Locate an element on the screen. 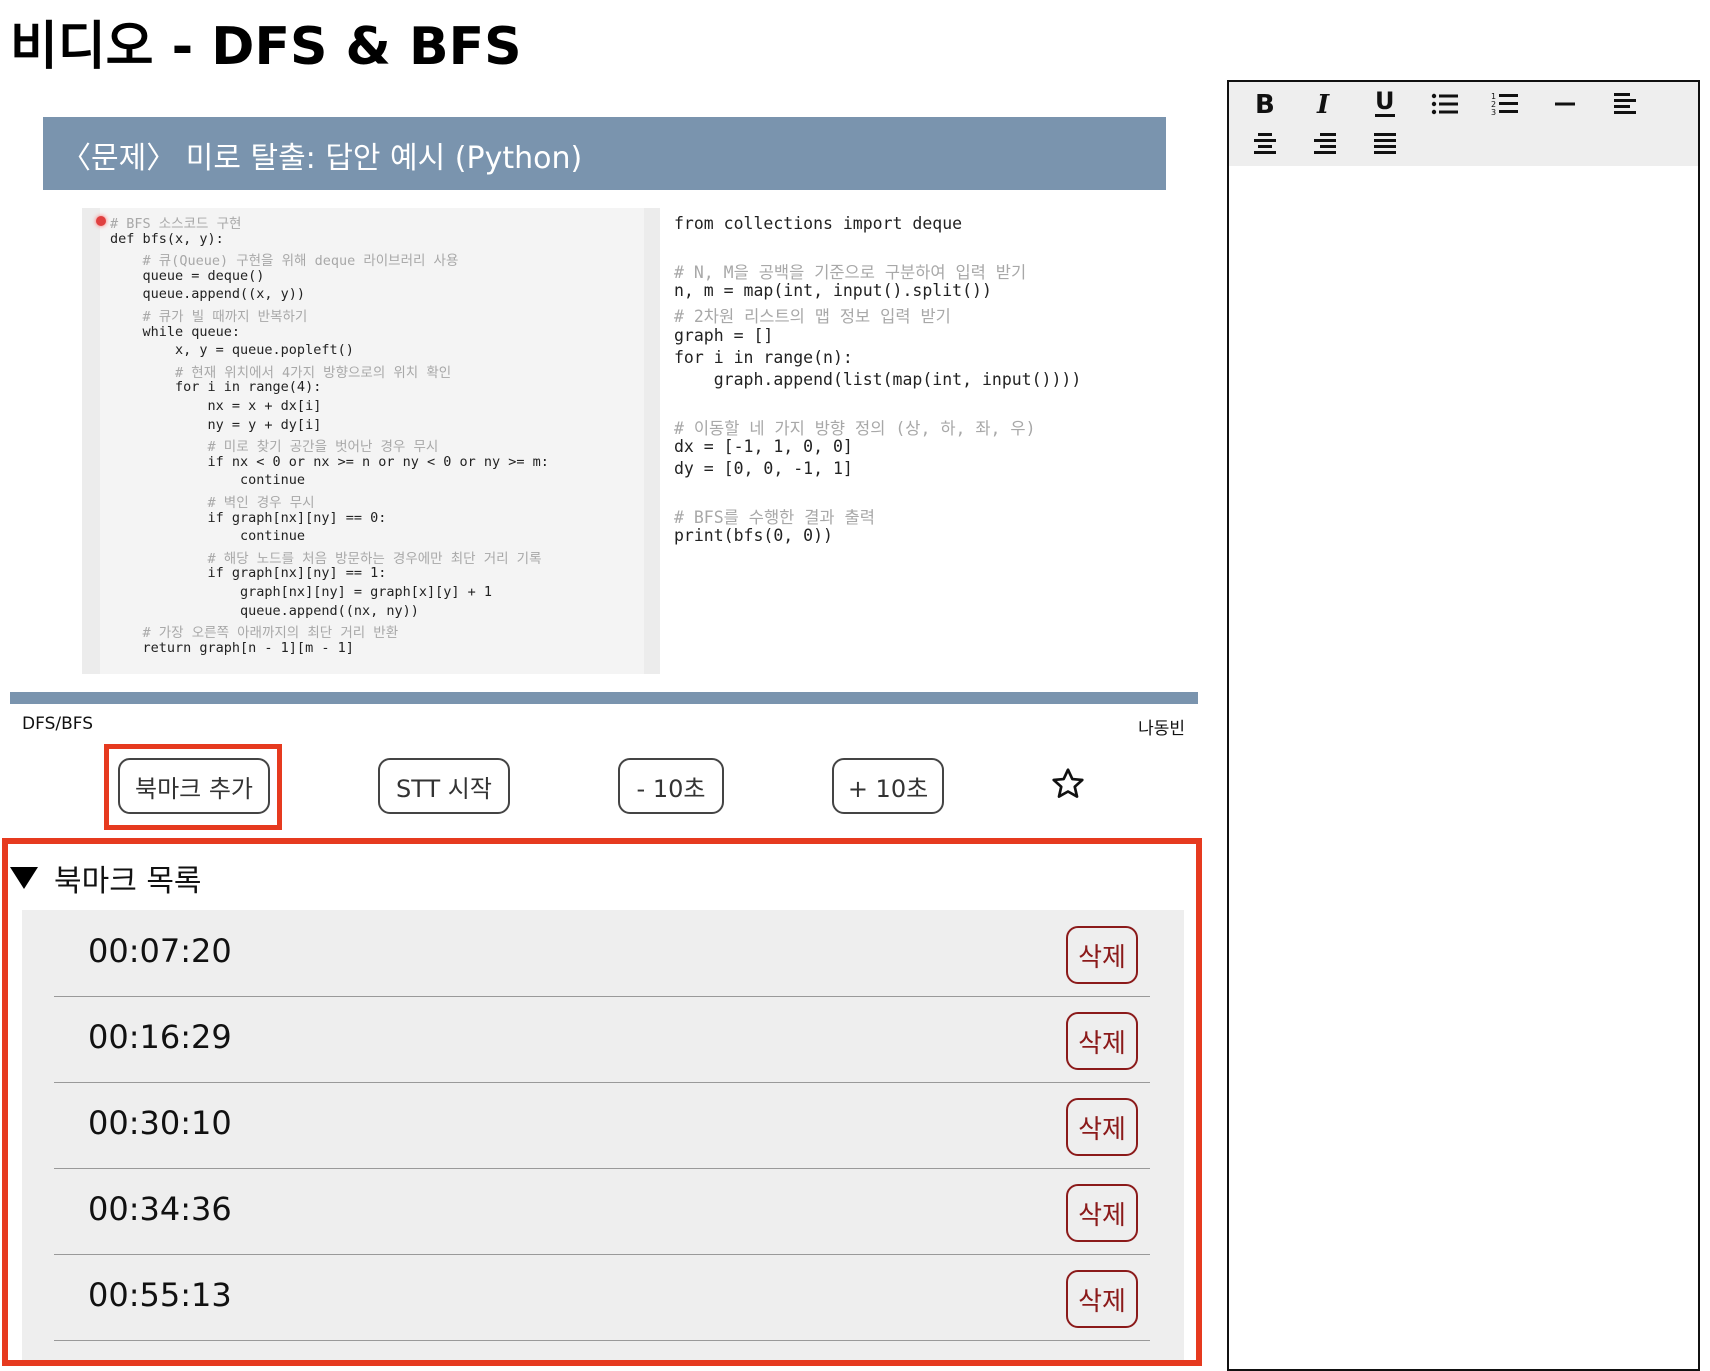 The height and width of the screenshot is (1371, 1710). align-left-icon is located at coordinates (1625, 104).